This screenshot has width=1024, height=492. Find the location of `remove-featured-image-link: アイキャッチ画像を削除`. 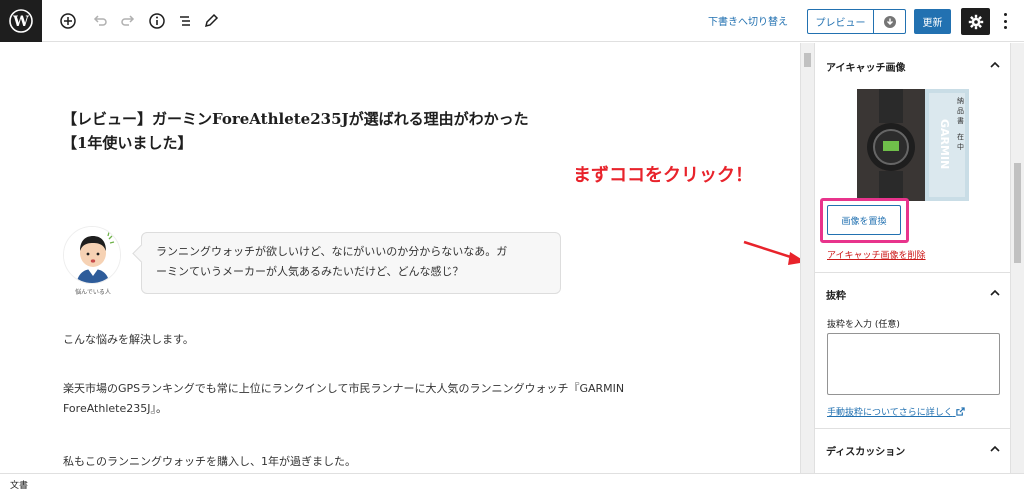

remove-featured-image-link: アイキャッチ画像を削除 is located at coordinates (876, 254).